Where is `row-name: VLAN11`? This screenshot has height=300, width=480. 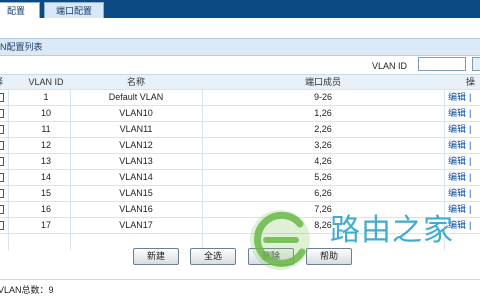 row-name: VLAN11 is located at coordinates (136, 129).